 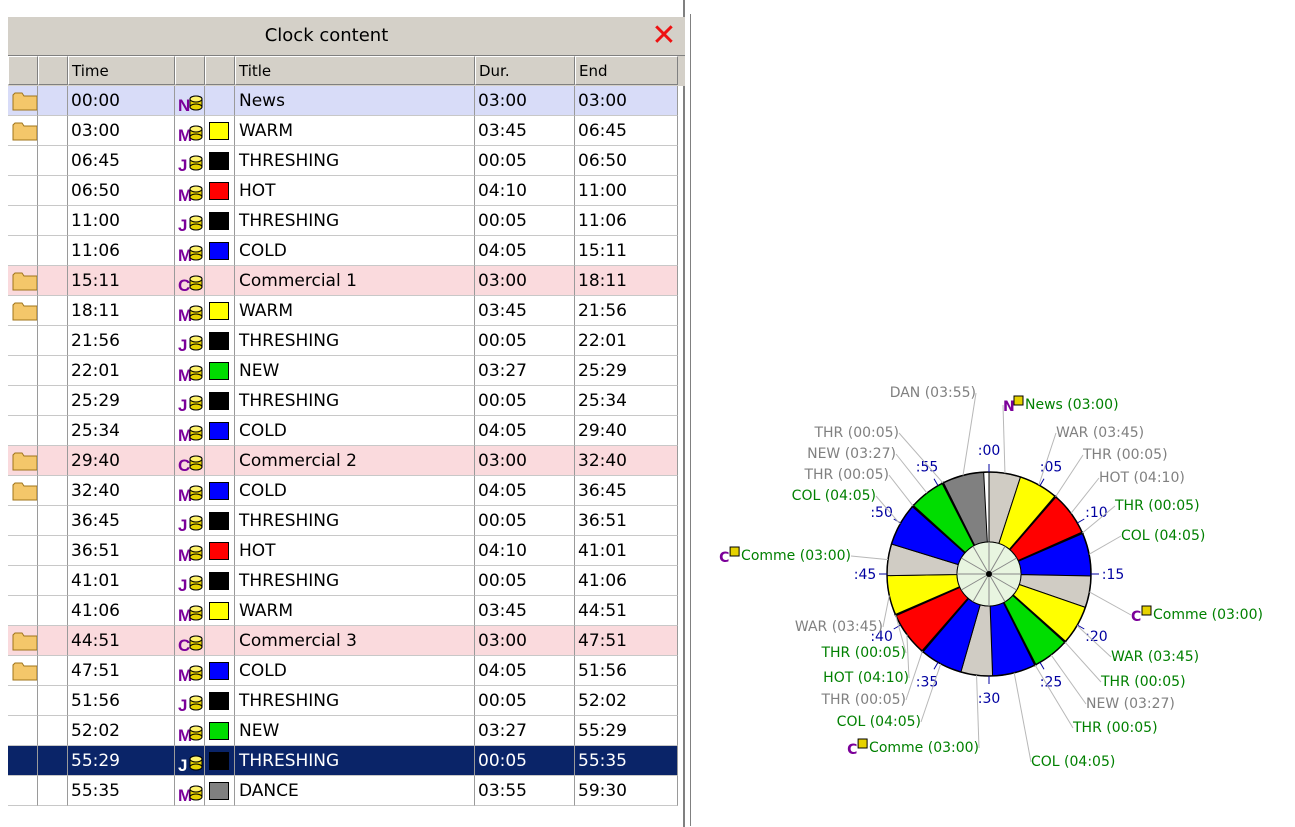 I want to click on end-cell: 06:50, so click(x=626, y=161).